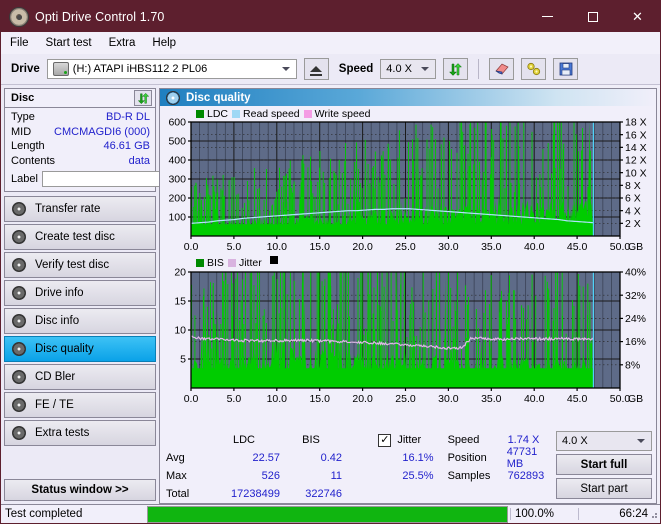 The image size is (661, 524). I want to click on legend-item-bis: BIS, so click(210, 263).